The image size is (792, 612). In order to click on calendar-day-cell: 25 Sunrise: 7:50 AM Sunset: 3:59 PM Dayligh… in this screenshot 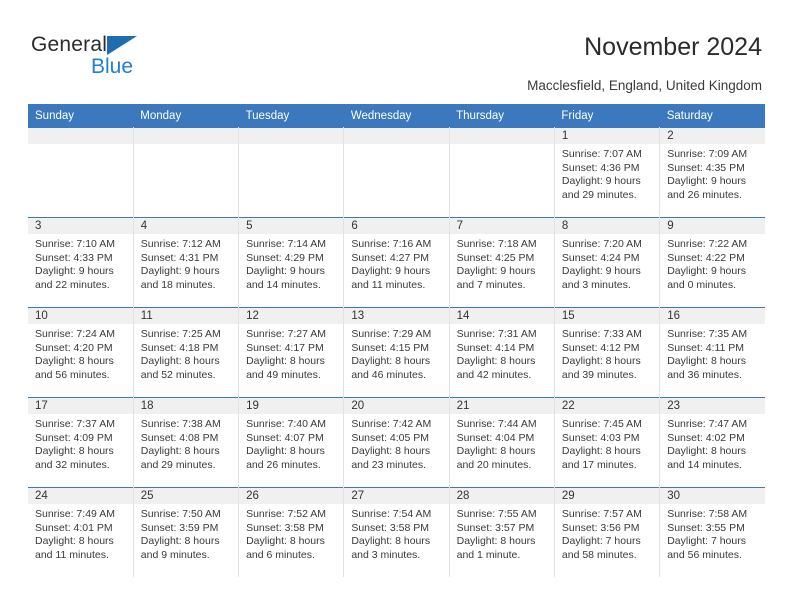, I will do `click(186, 532)`.